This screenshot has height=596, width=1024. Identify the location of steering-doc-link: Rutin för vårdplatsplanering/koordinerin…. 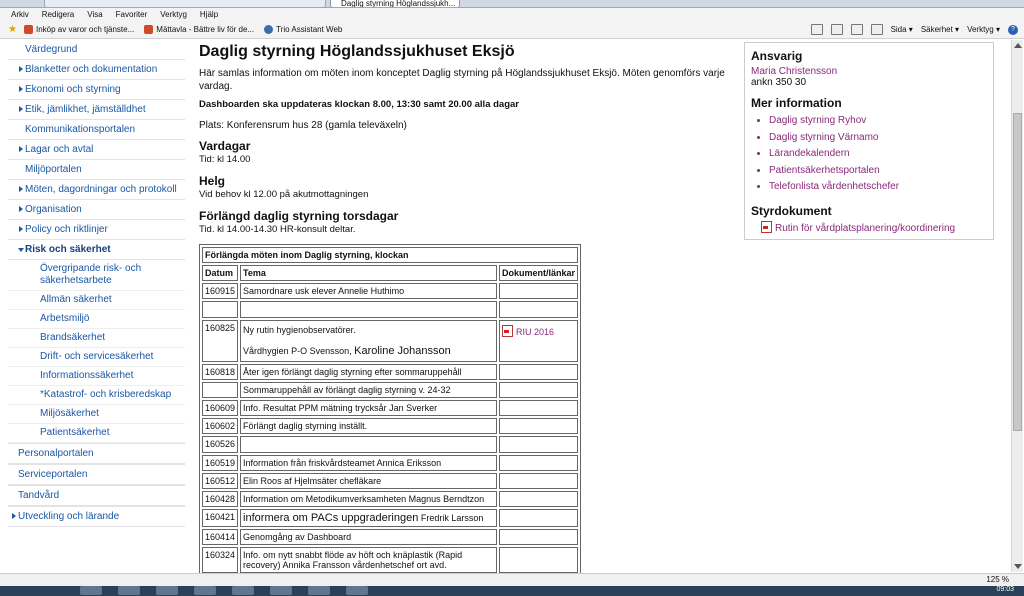
(874, 229).